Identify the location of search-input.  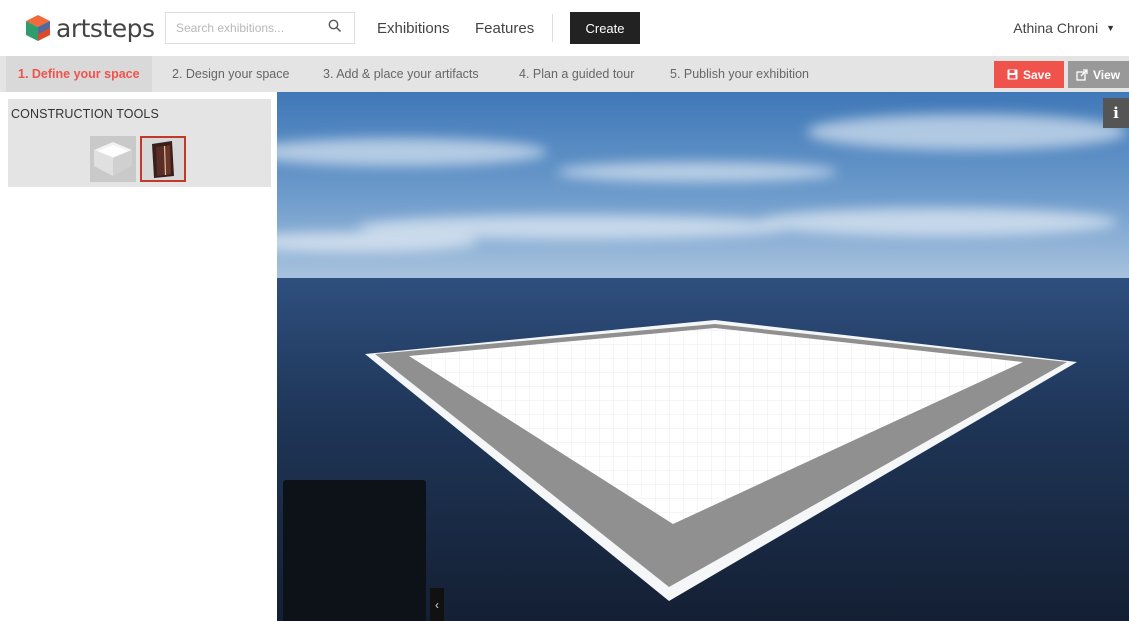
(241, 28).